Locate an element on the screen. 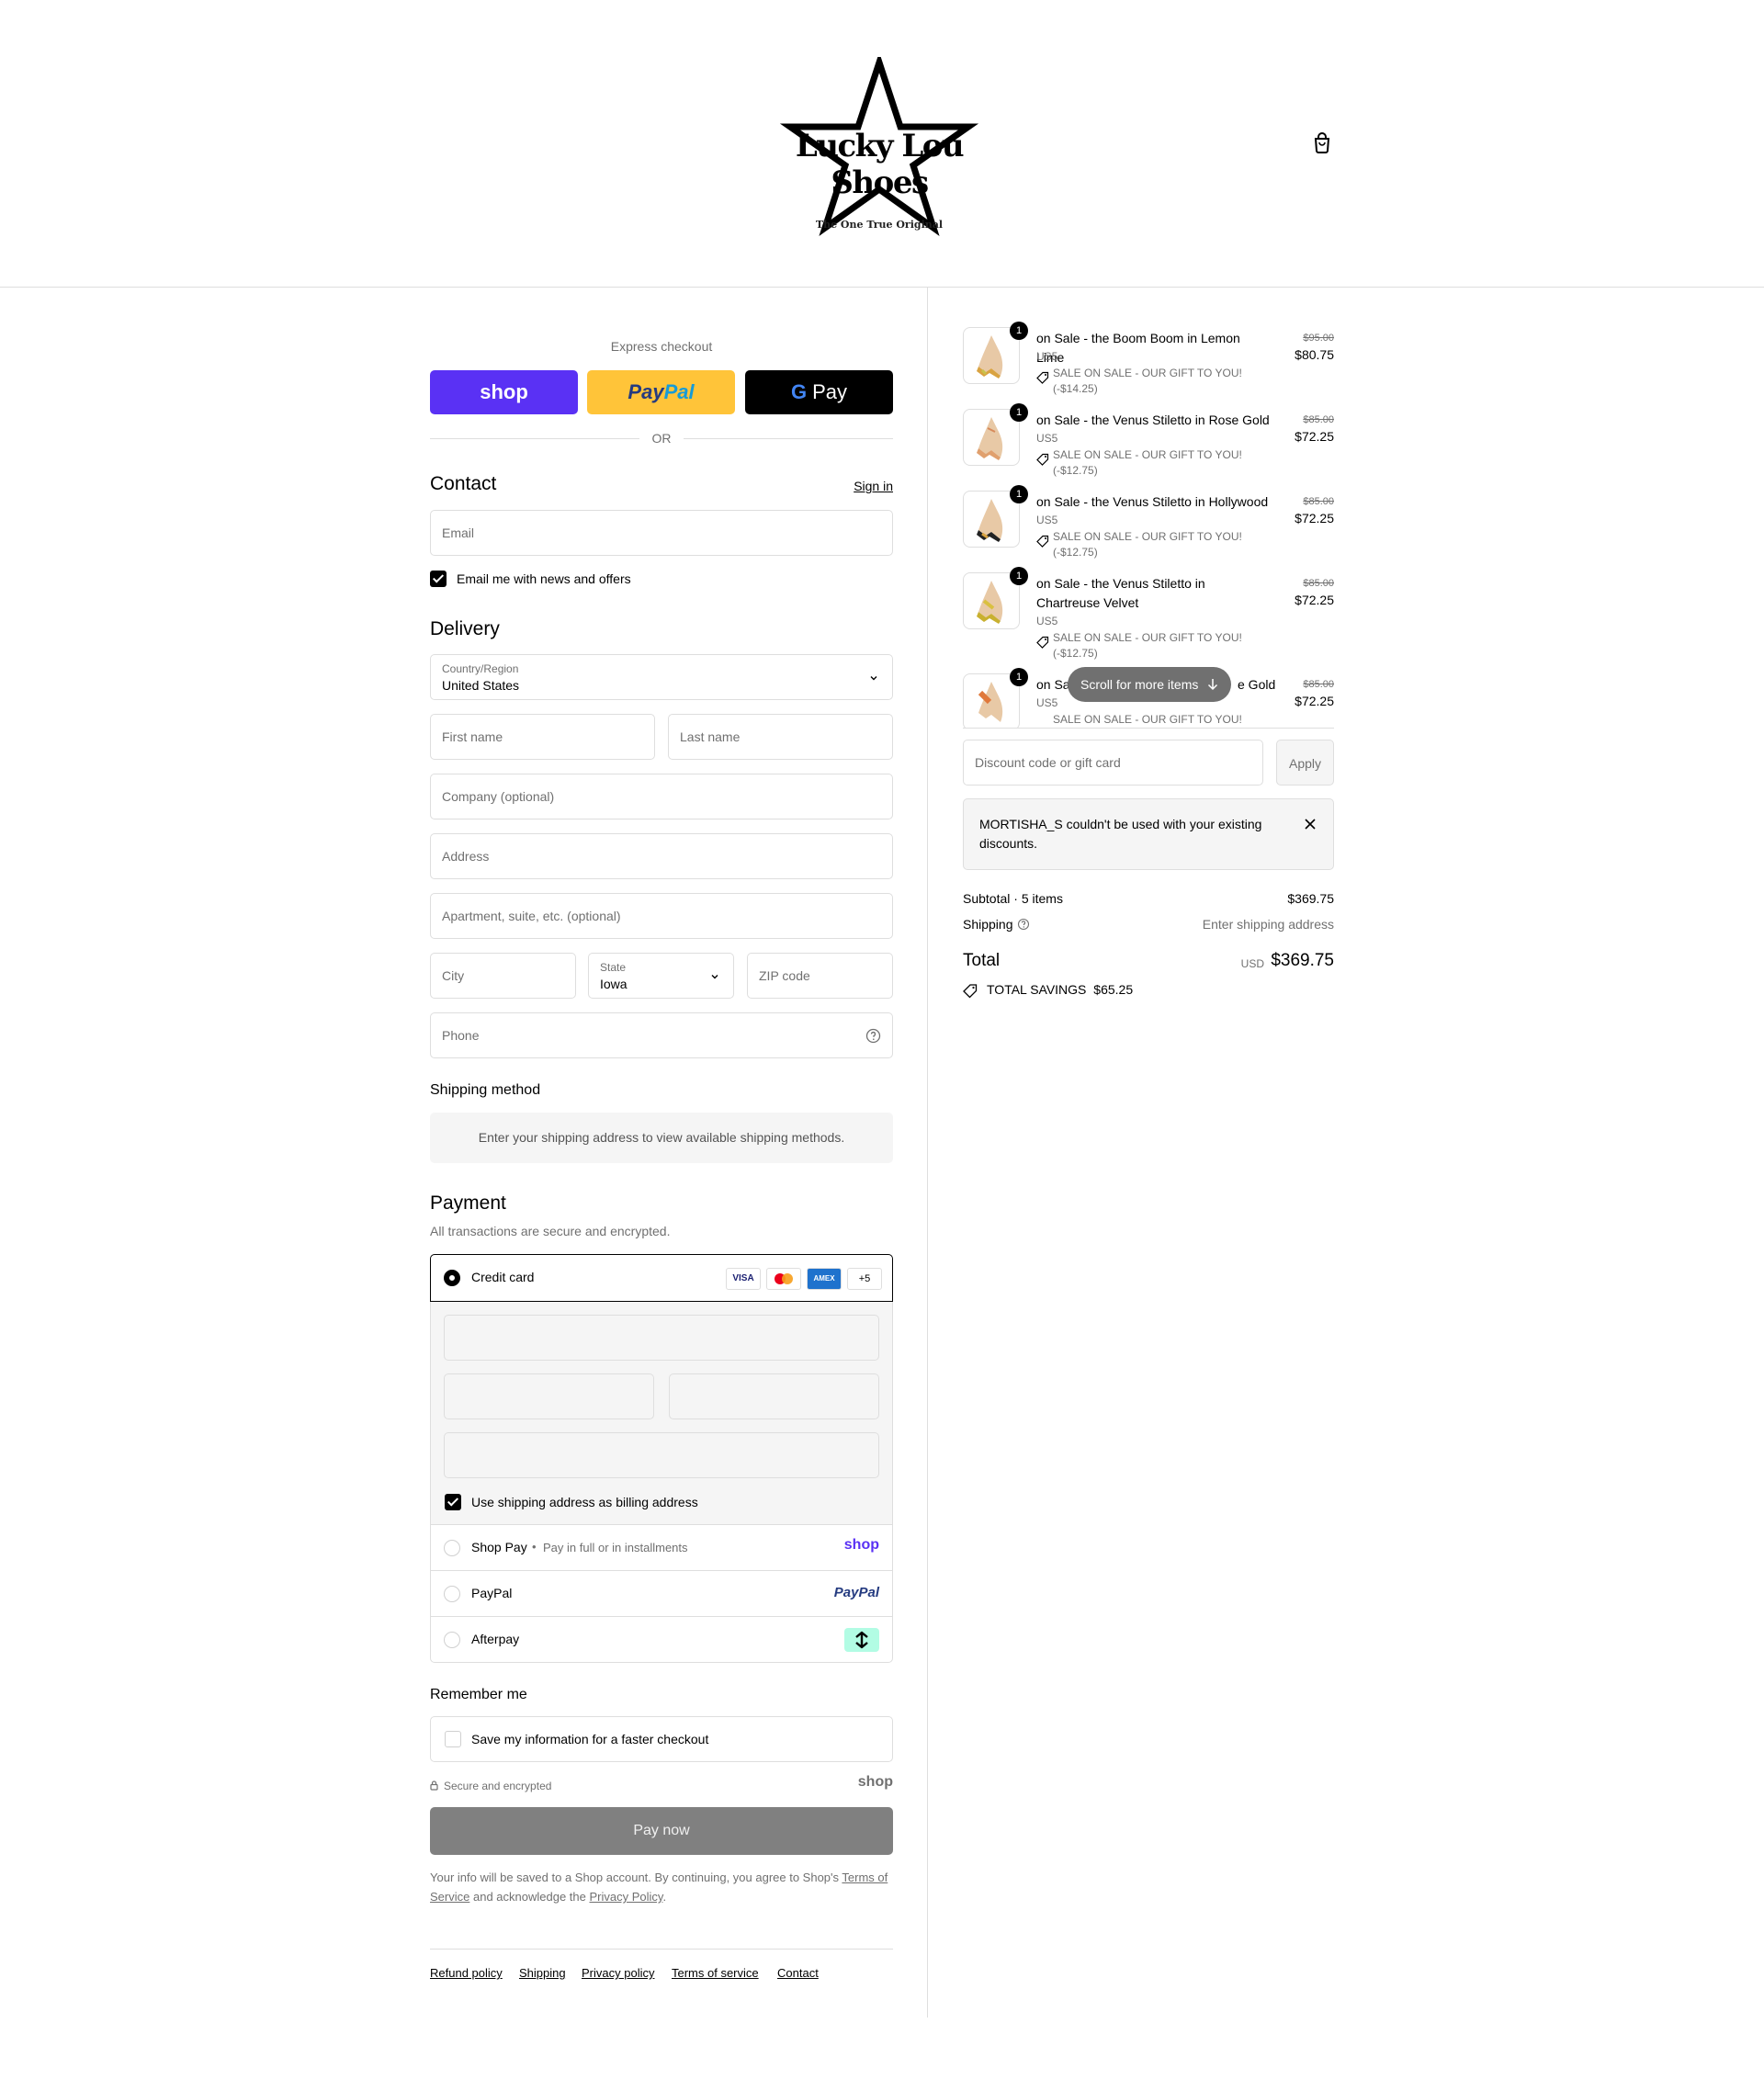 The height and width of the screenshot is (2091, 1764). total-value: $369.75 is located at coordinates (1302, 960).